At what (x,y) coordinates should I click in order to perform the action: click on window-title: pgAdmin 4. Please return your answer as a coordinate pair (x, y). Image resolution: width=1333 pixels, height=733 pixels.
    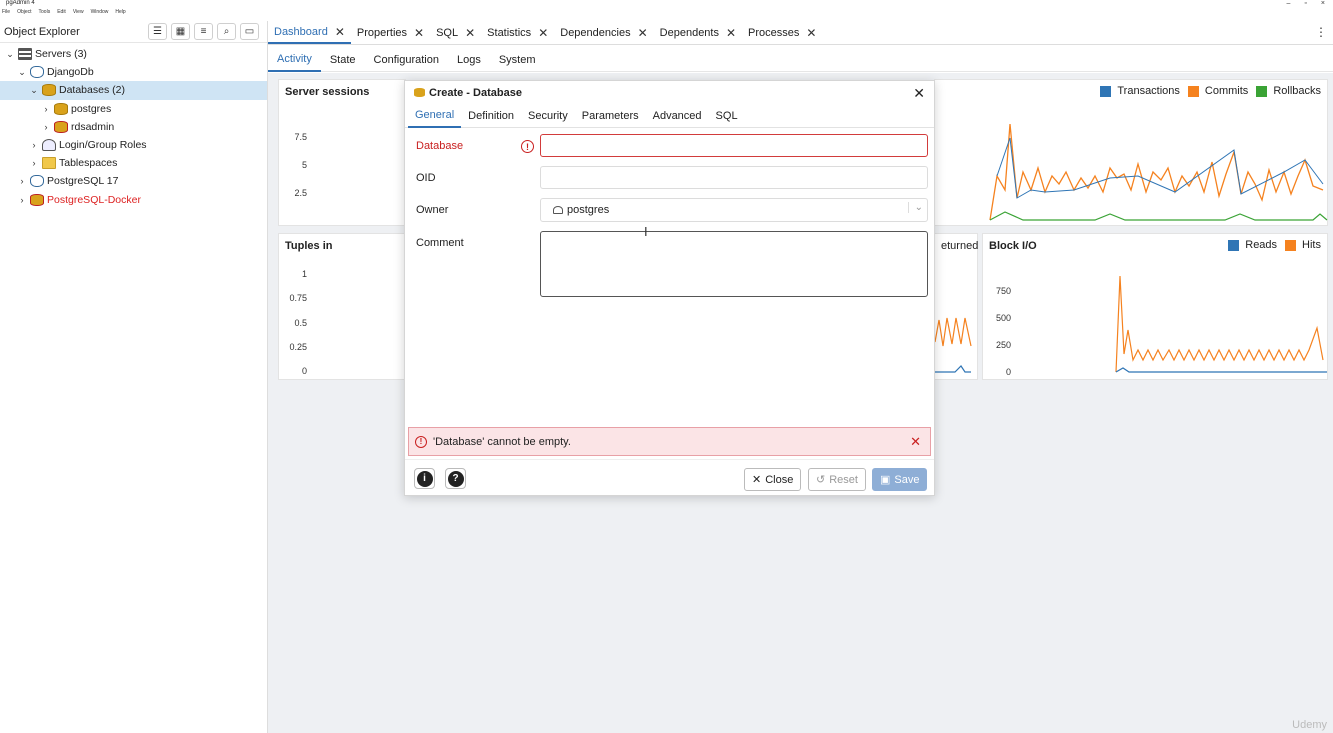
    Looking at the image, I should click on (20, 3).